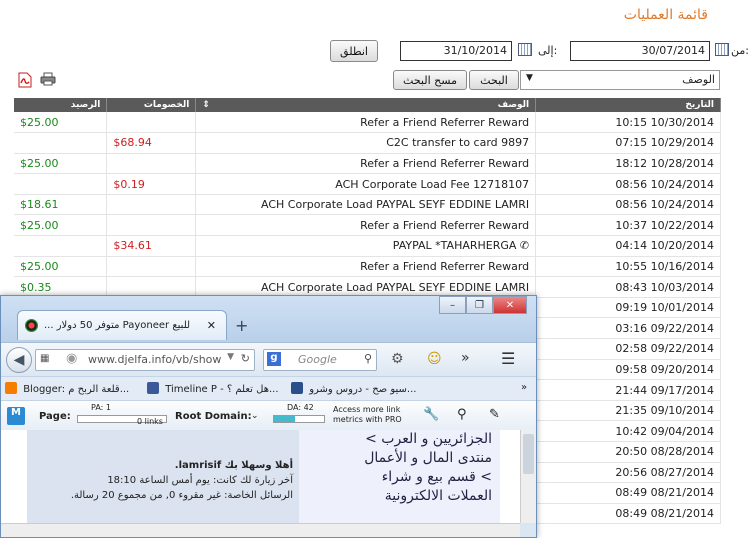 The image size is (751, 538). I want to click on restore-button: ❐, so click(479, 305).